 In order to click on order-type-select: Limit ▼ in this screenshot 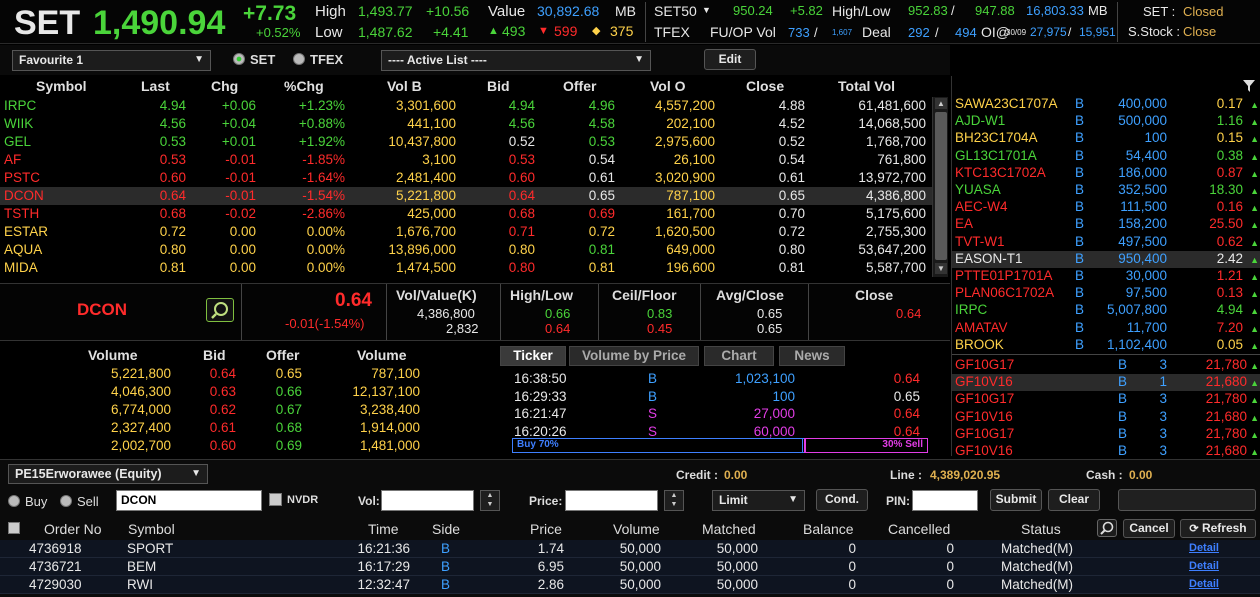, I will do `click(758, 500)`.